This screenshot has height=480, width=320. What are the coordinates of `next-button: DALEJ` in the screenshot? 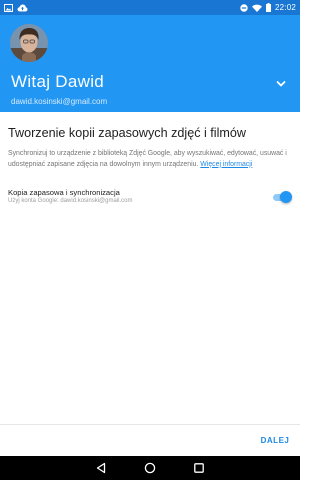 It's located at (275, 440).